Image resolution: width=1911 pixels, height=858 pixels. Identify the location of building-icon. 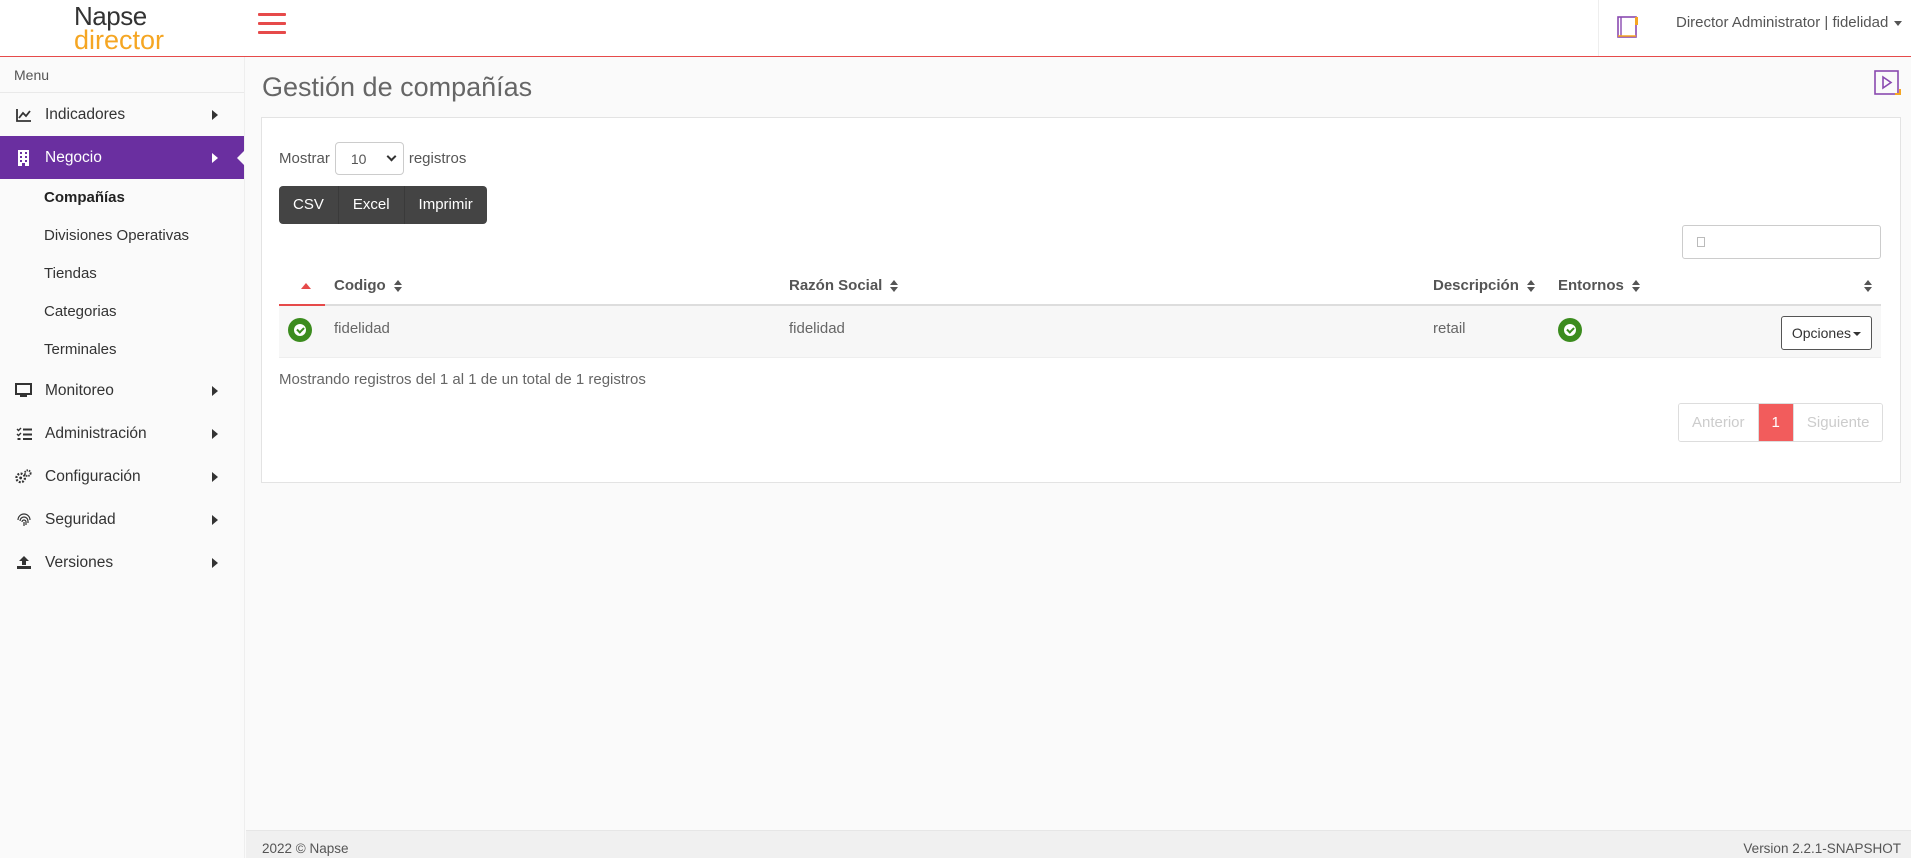
(23, 157).